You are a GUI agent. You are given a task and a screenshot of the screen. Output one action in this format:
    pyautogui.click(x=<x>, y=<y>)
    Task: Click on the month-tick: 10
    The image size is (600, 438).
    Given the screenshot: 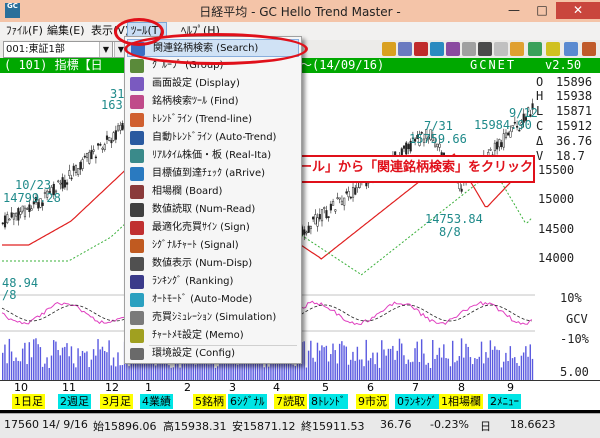 What is the action you would take?
    pyautogui.click(x=21, y=387)
    